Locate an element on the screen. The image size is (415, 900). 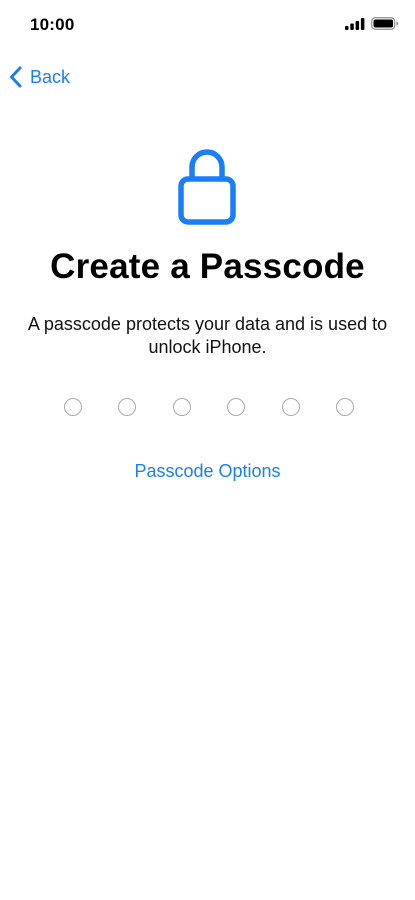
status-time: 10:00 is located at coordinates (52, 24).